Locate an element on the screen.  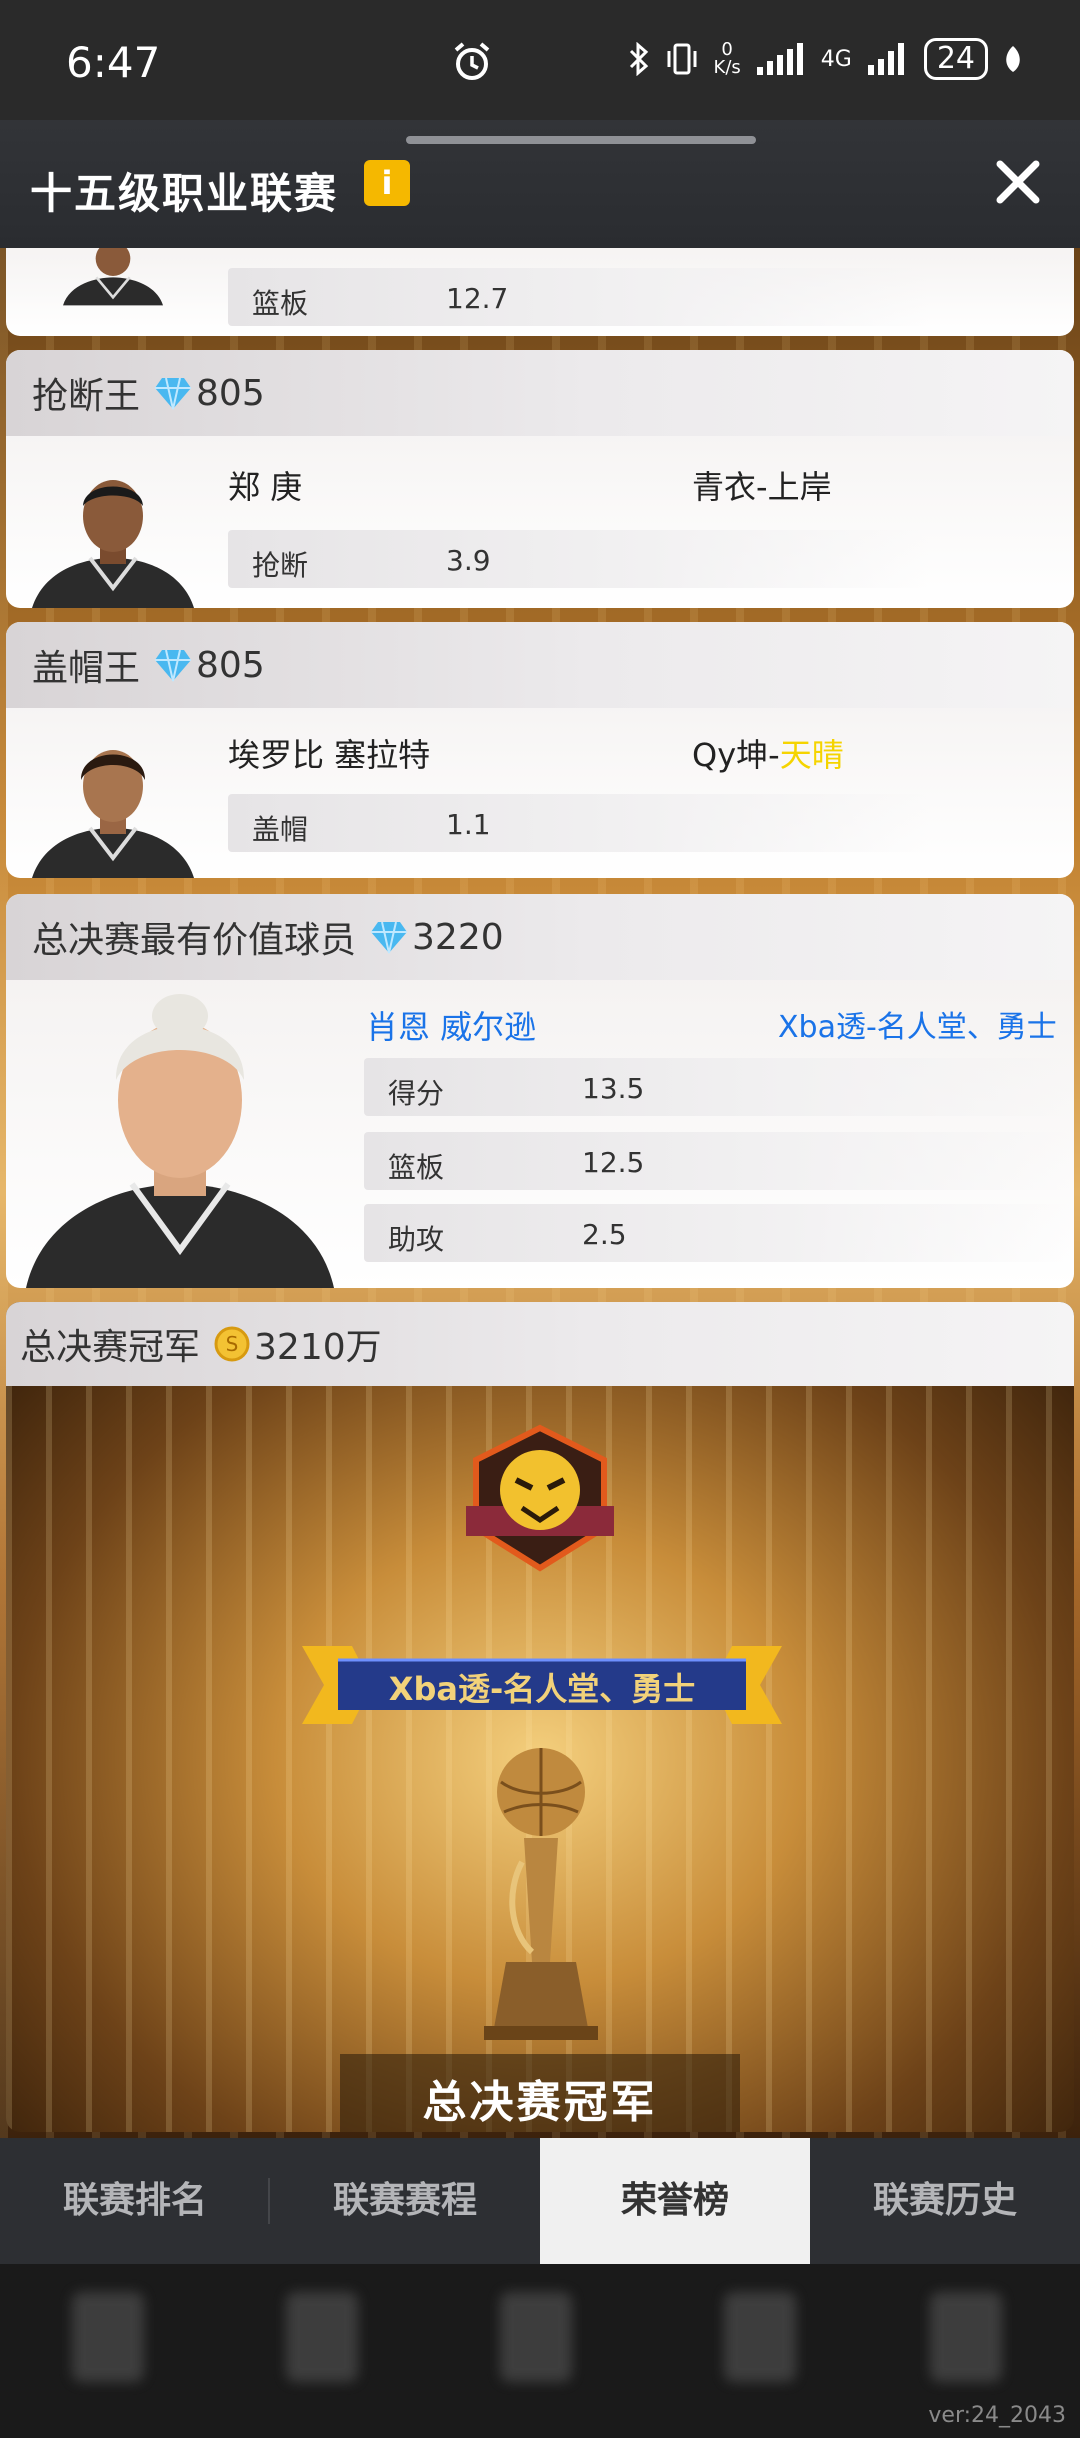
stat-label: 得分 is located at coordinates (416, 1093).